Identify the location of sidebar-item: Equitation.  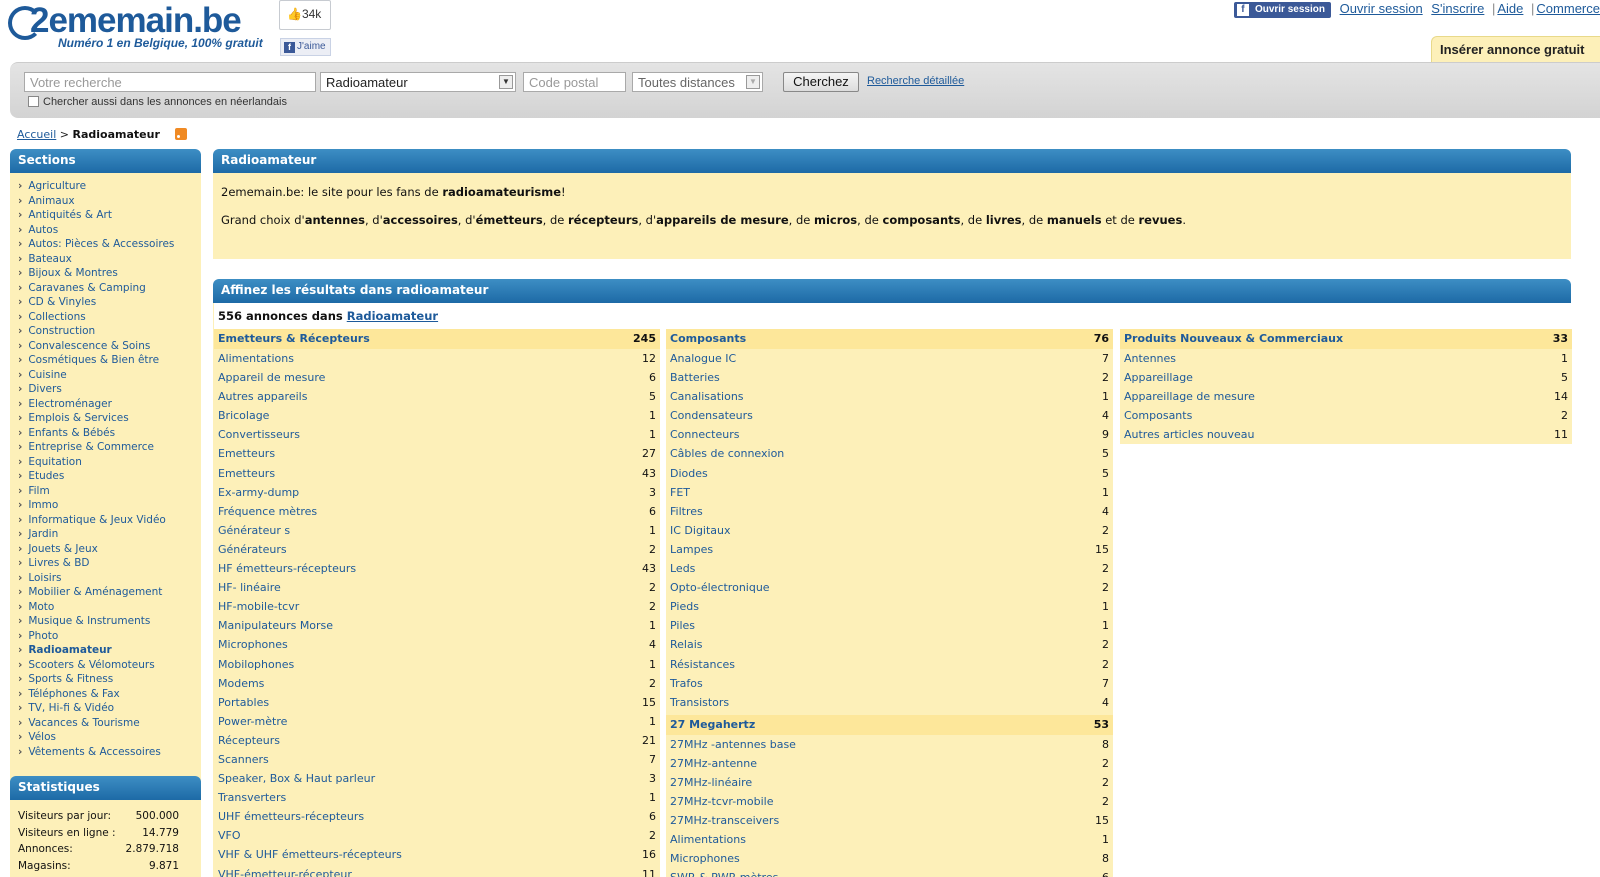
(109, 462).